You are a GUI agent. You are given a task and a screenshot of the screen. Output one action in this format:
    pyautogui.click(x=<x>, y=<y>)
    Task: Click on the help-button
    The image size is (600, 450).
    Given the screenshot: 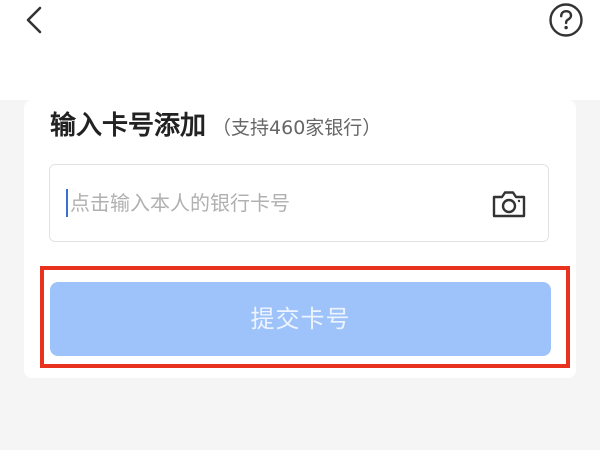 What is the action you would take?
    pyautogui.click(x=566, y=20)
    